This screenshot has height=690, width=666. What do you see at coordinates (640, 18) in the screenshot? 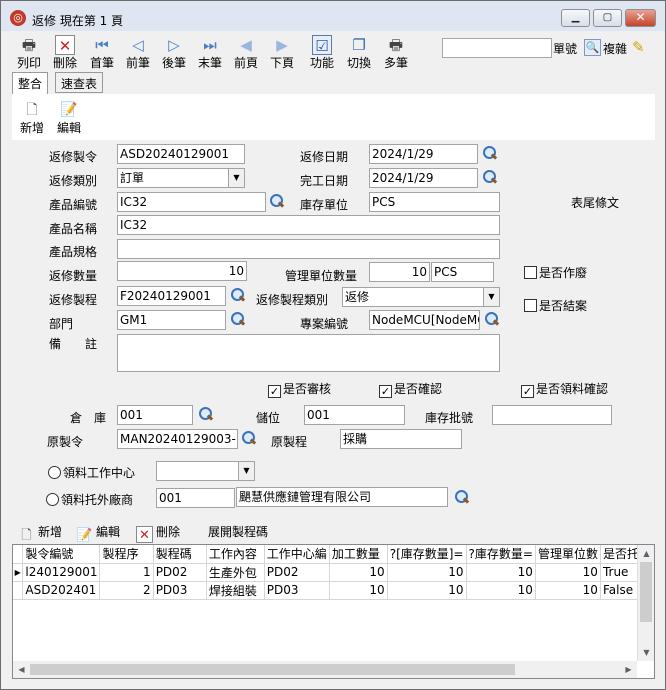
I see `close-button: ✕` at bounding box center [640, 18].